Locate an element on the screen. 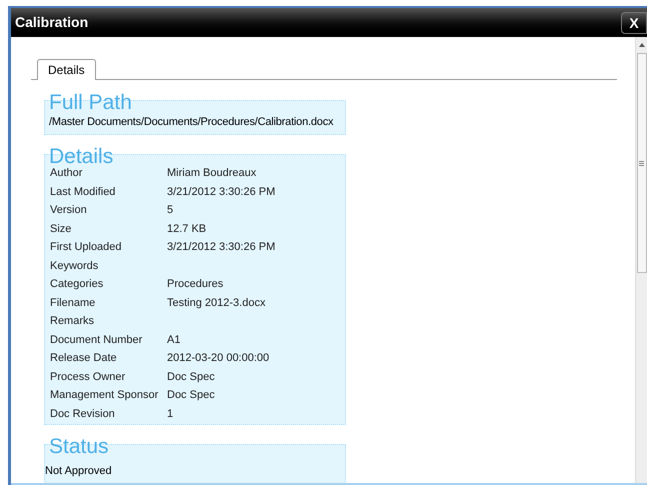 This screenshot has height=485, width=647. field-label: Process Owner is located at coordinates (88, 377).